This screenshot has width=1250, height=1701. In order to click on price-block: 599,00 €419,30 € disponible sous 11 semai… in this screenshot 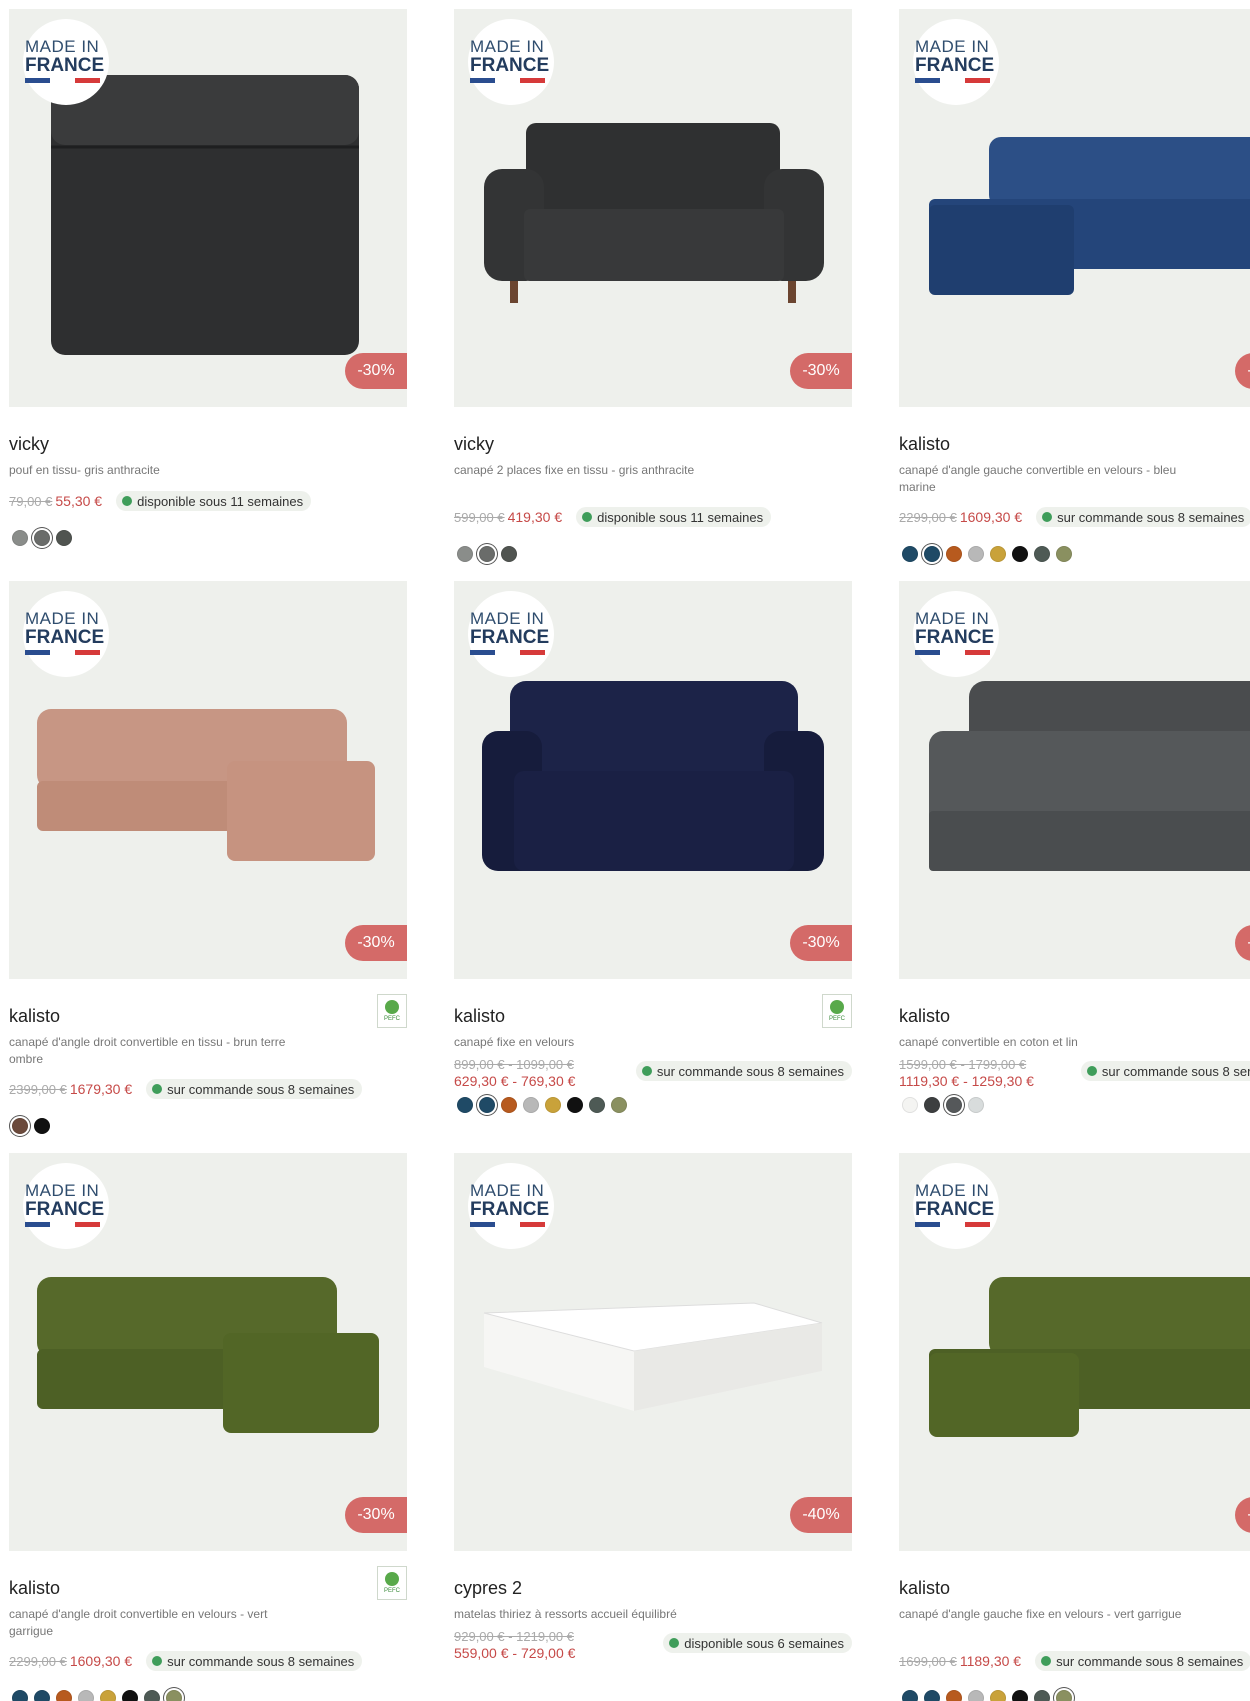, I will do `click(613, 517)`.